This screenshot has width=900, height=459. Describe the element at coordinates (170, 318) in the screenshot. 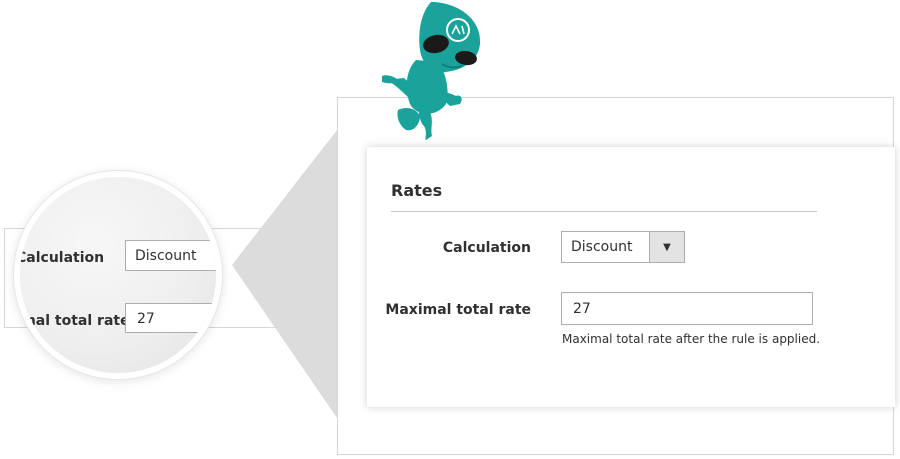

I see `magnifier-max-rate-input: 27` at that location.